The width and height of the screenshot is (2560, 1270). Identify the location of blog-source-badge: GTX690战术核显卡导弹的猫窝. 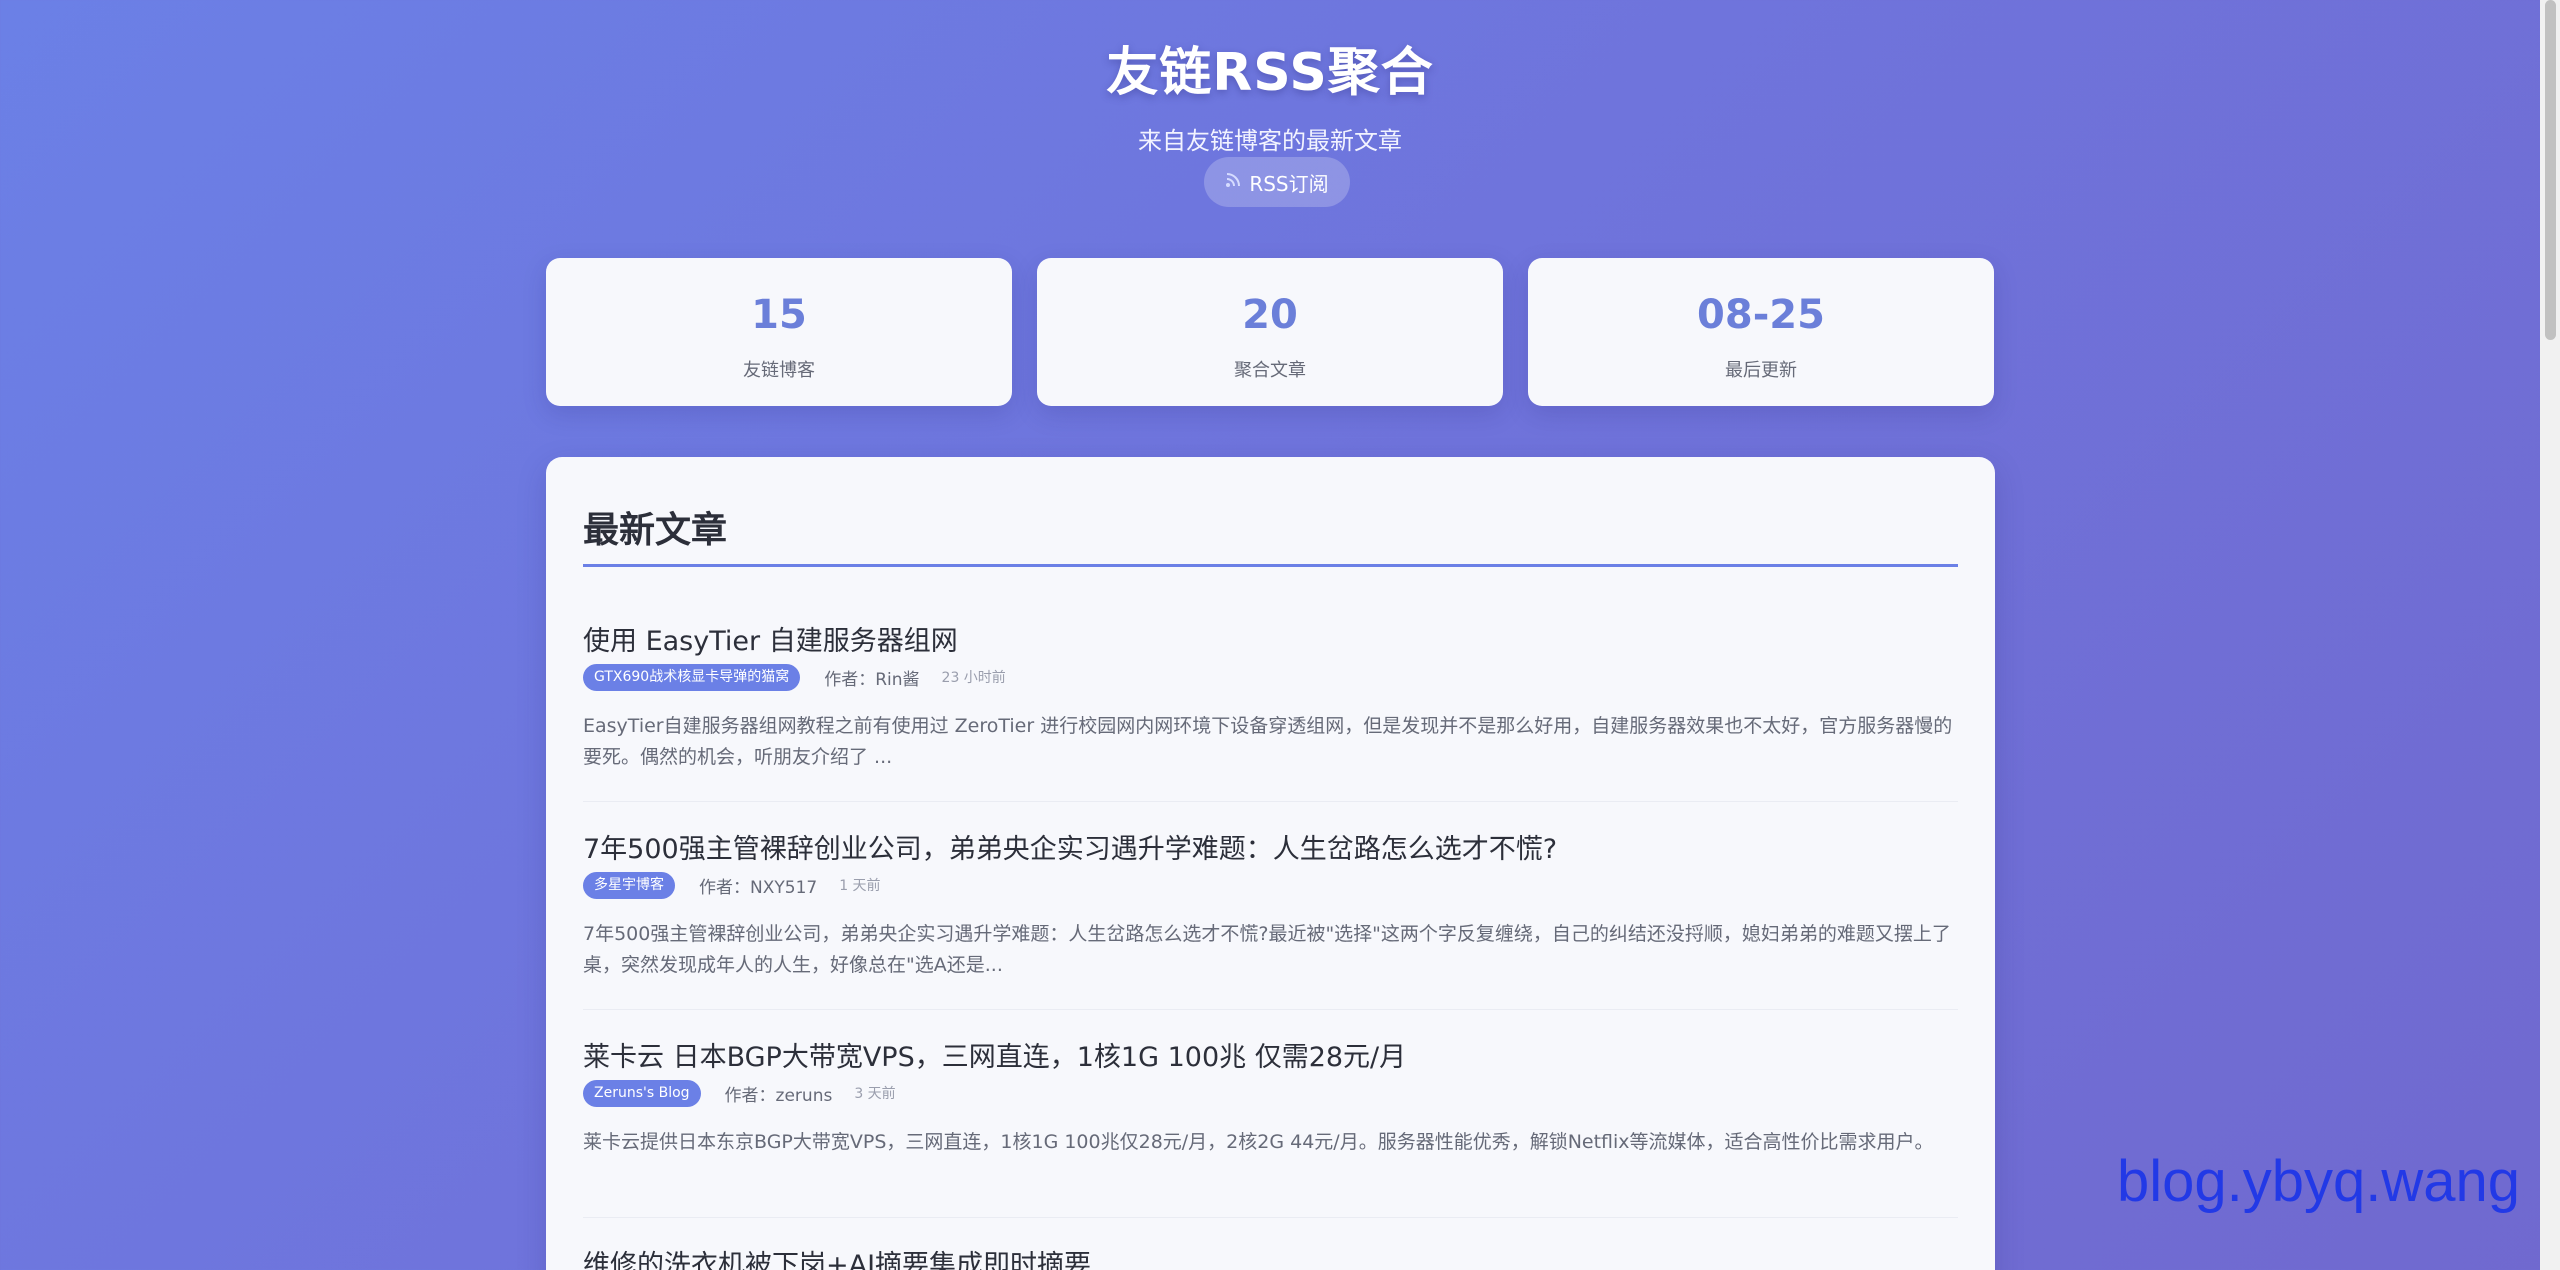
(692, 677).